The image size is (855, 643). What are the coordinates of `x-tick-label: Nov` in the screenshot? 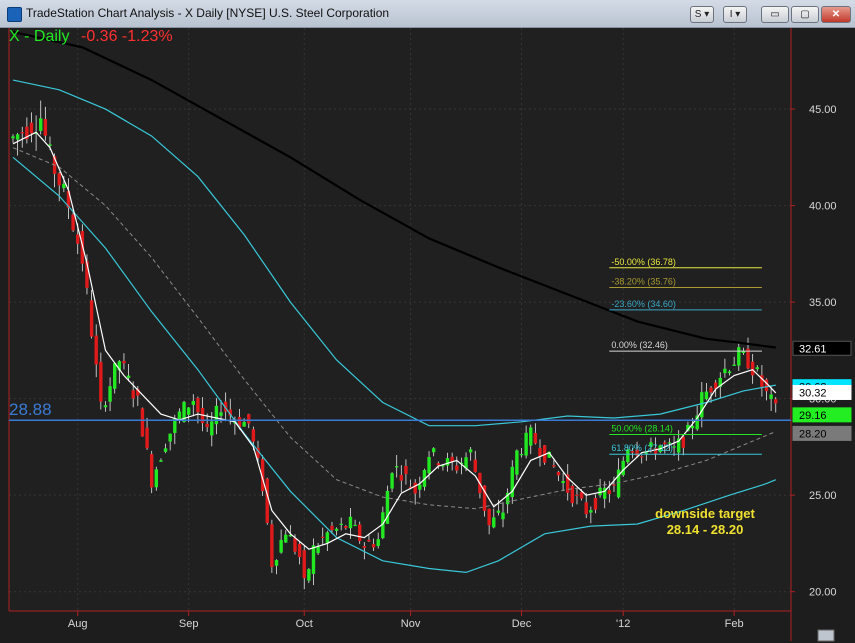 It's located at (411, 624).